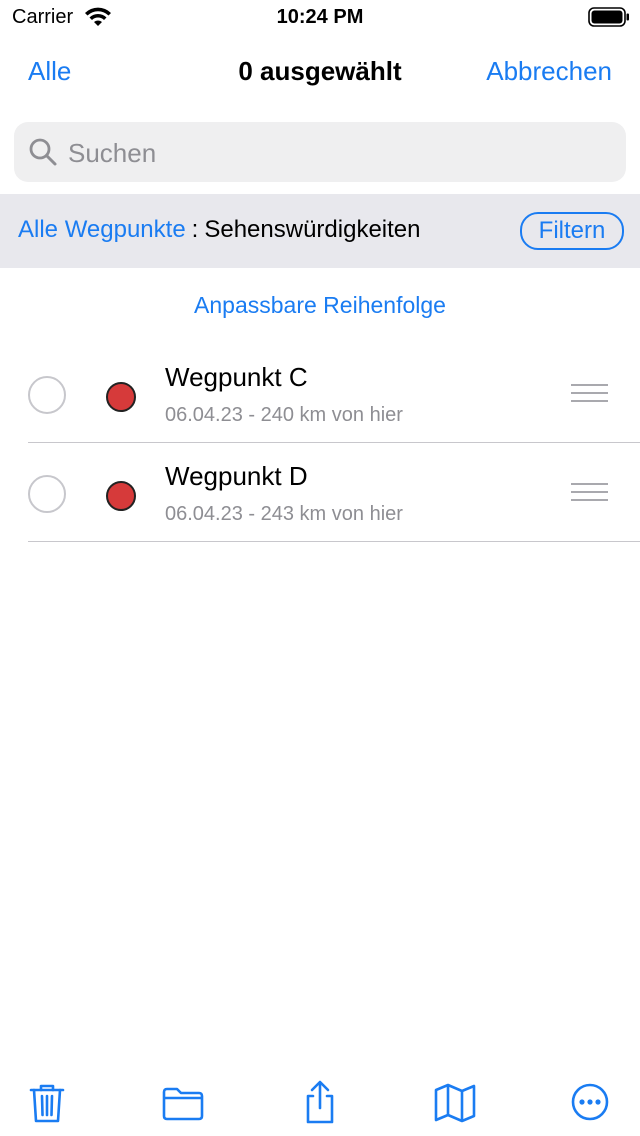 The width and height of the screenshot is (640, 1136). What do you see at coordinates (572, 231) in the screenshot?
I see `filter-button: Filtern` at bounding box center [572, 231].